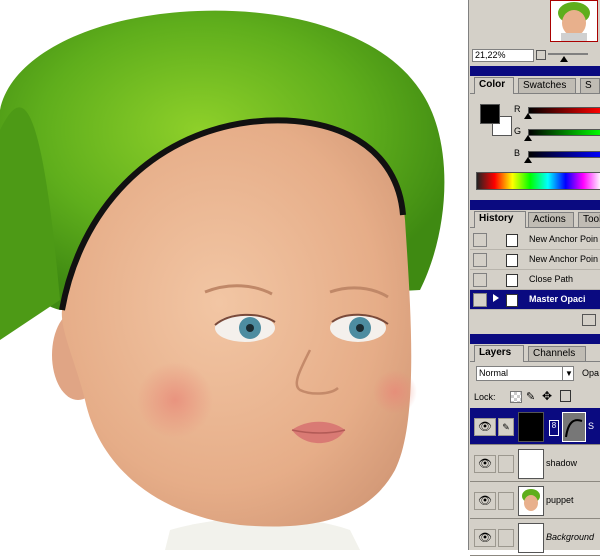  I want to click on color-panel: Color Swatches S R G B, so click(535, 130).